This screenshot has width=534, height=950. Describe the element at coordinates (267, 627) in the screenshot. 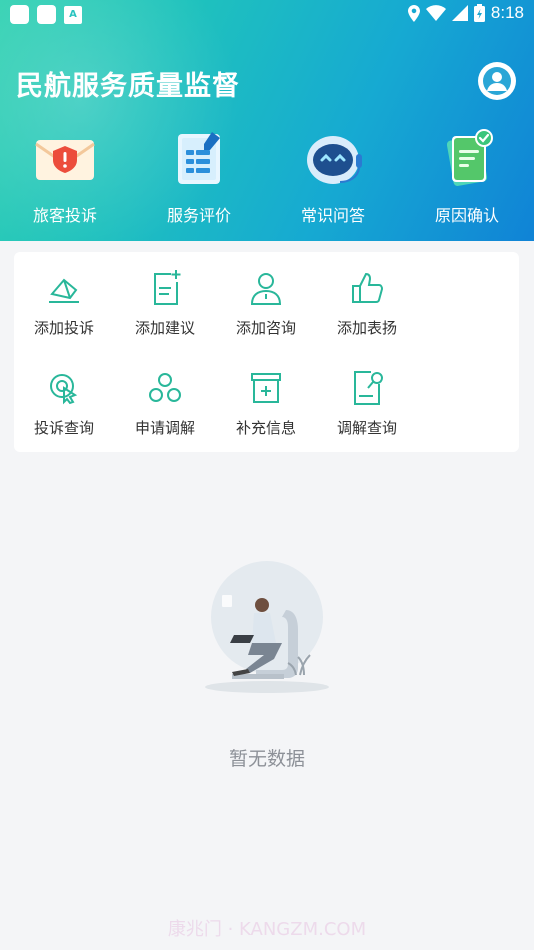

I see `empty-illustration-icon` at that location.